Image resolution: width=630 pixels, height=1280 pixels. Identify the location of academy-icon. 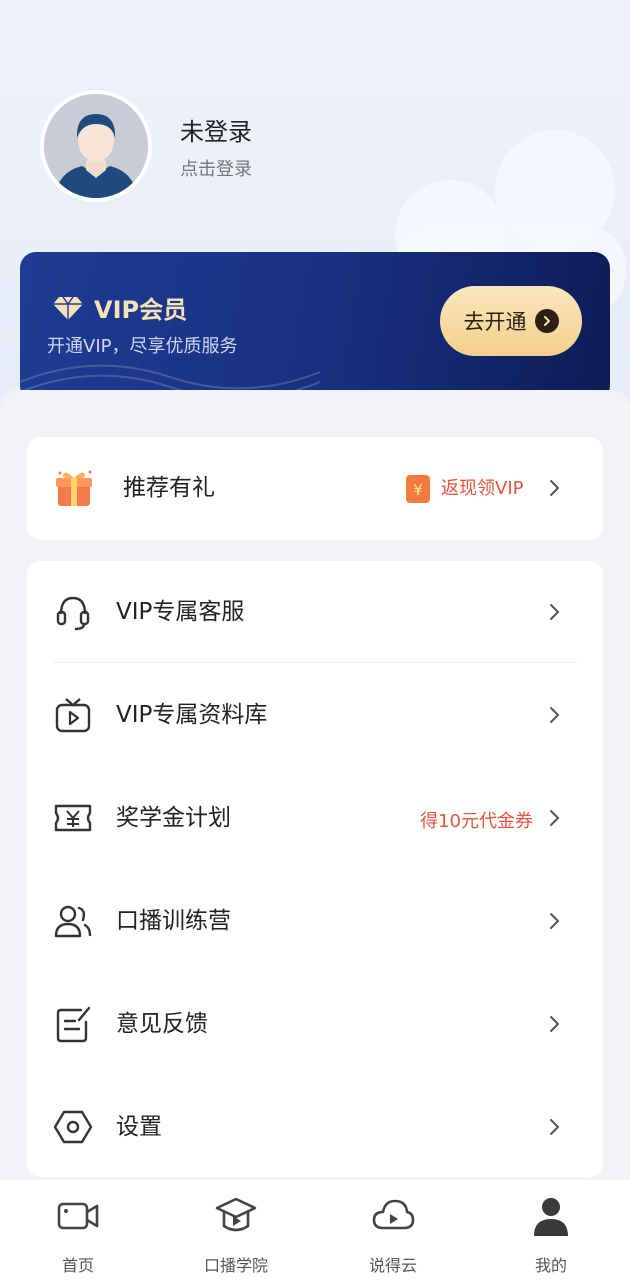
(236, 1214).